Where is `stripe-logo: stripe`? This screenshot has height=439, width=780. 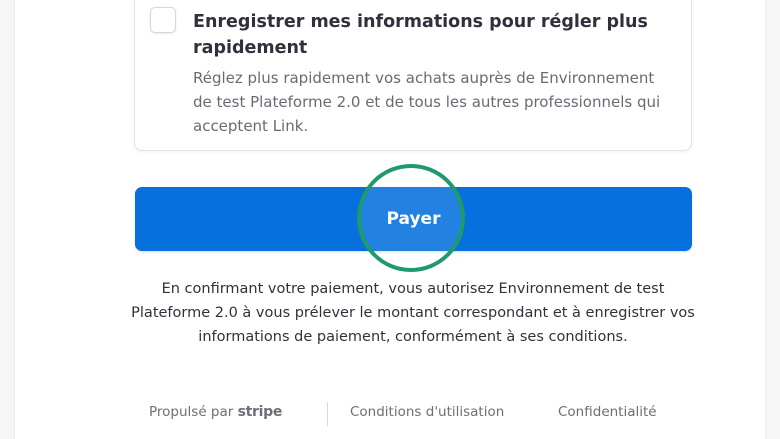
stripe-logo: stripe is located at coordinates (260, 412).